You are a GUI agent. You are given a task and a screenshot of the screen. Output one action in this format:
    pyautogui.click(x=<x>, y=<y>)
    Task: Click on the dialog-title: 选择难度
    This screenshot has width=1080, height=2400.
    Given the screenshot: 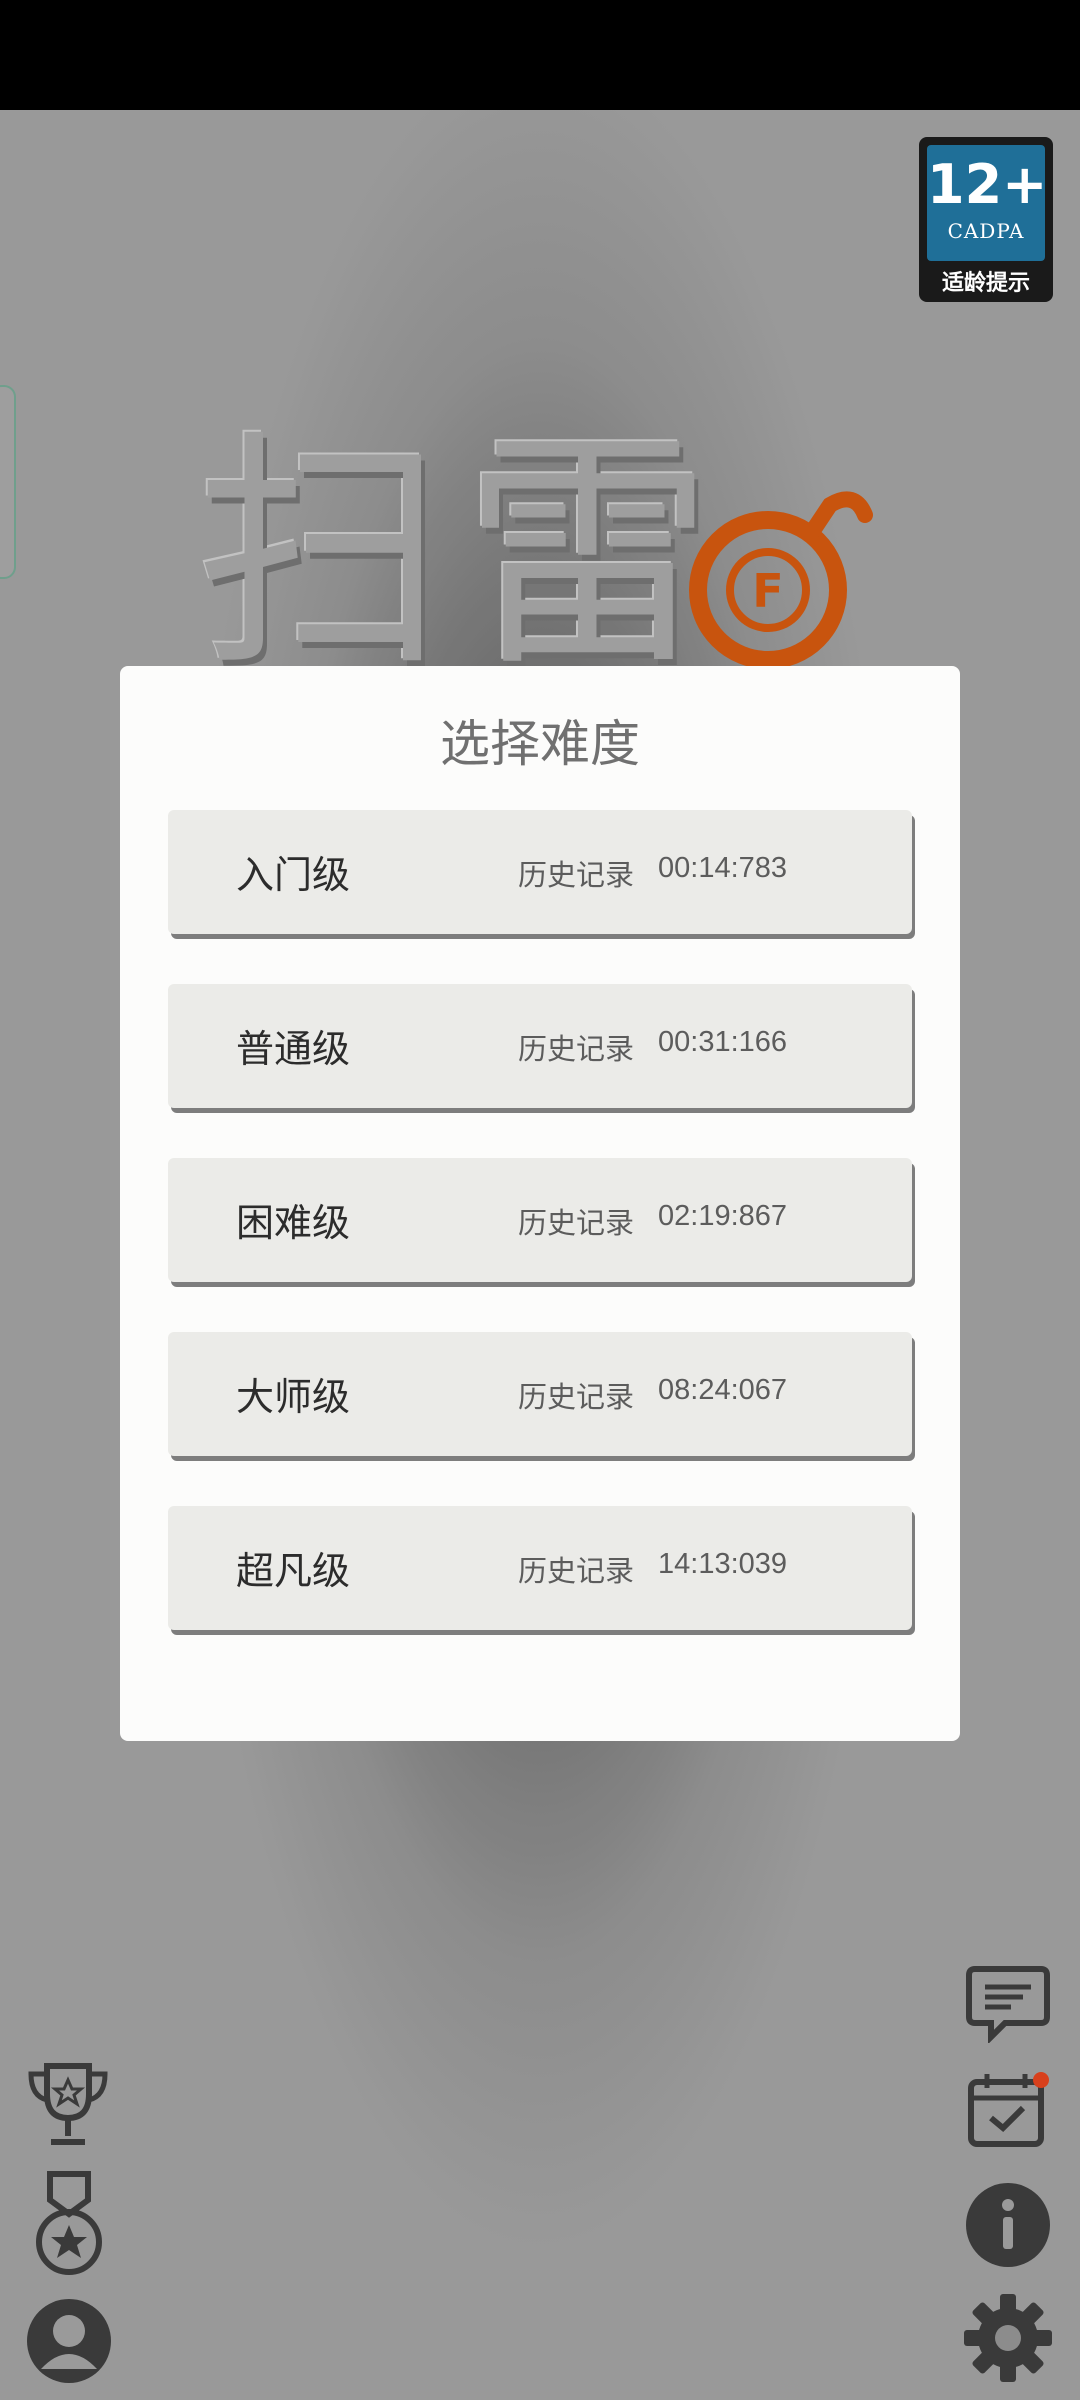 What is the action you would take?
    pyautogui.click(x=540, y=744)
    